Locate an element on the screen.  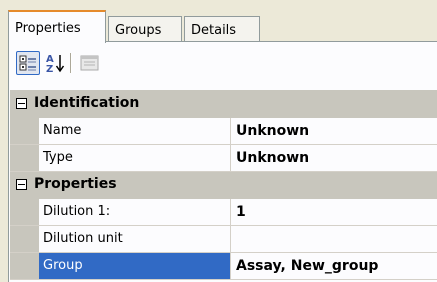
categorized-icon is located at coordinates (28, 63).